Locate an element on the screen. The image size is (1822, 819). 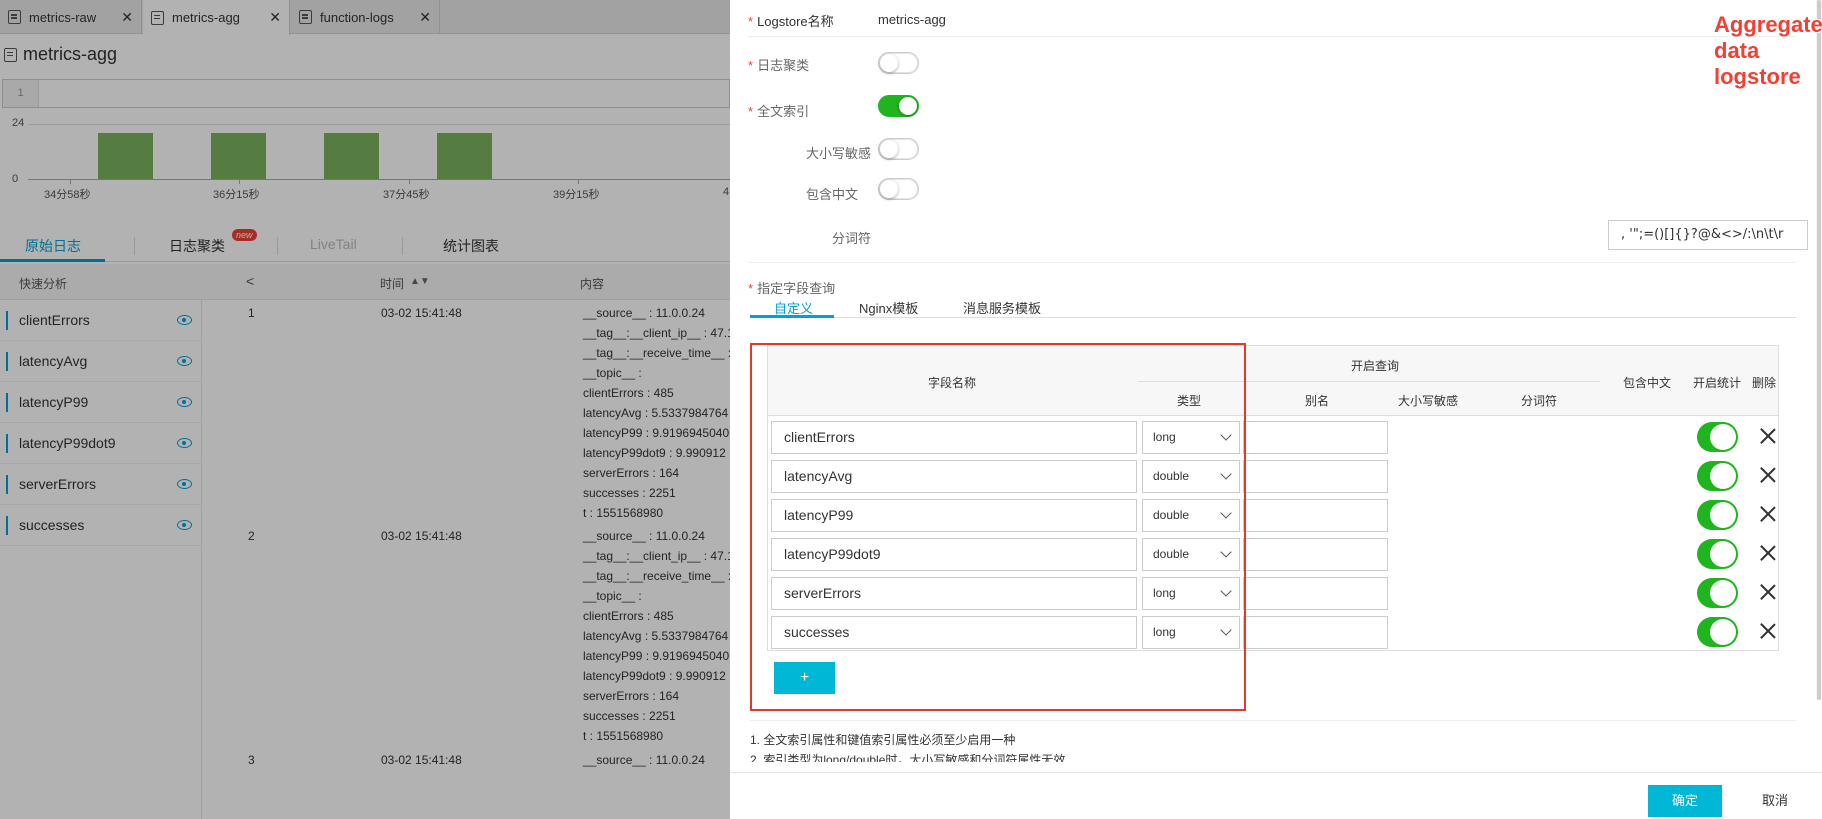
tab-nginx-template: Nginx模板 is located at coordinates (888, 307).